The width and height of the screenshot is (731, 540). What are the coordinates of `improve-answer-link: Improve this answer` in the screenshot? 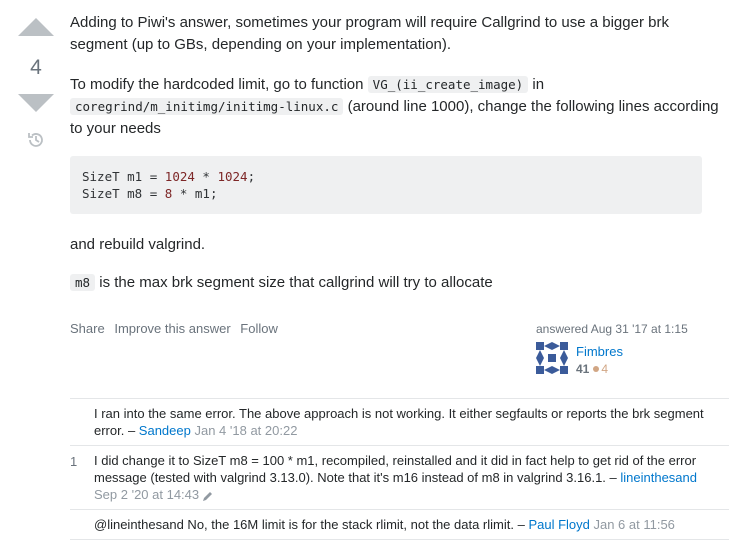 It's located at (172, 328).